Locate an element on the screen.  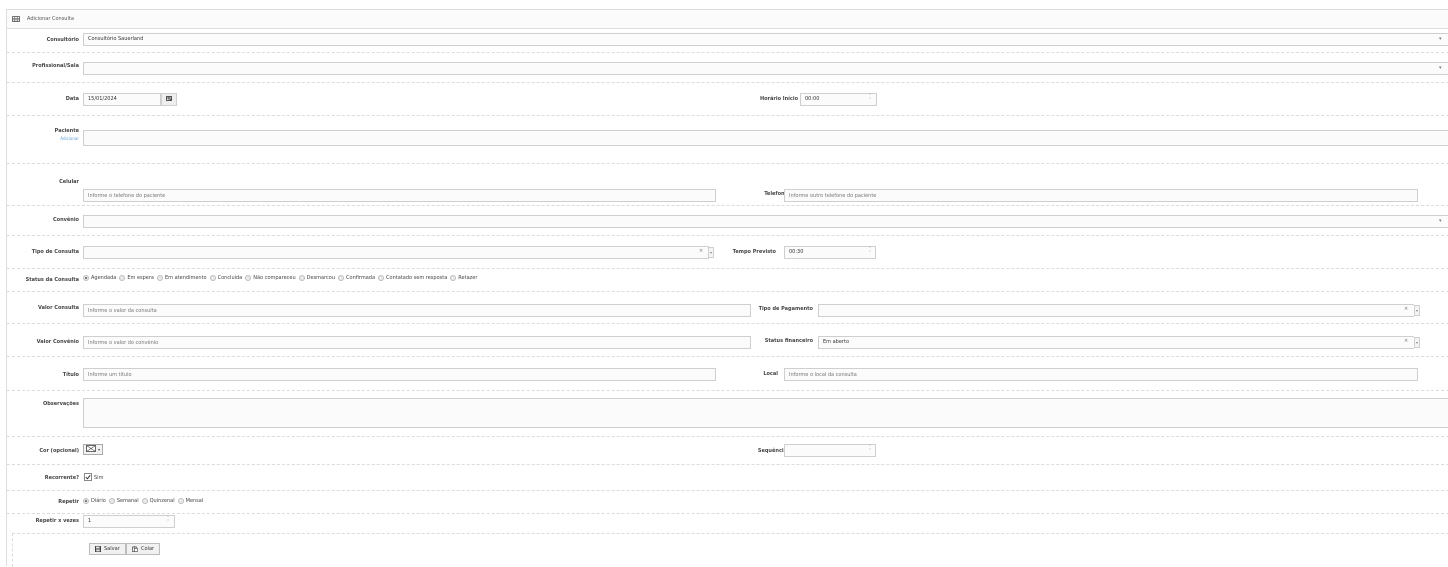
check-icon is located at coordinates (88, 477).